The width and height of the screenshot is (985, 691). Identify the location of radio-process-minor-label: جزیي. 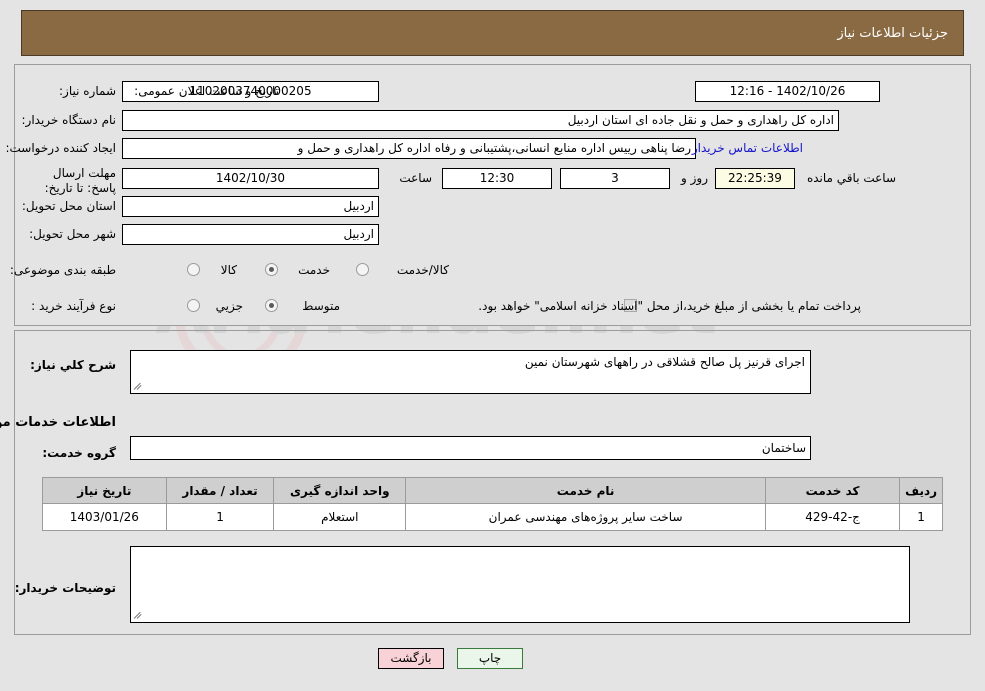
(229, 306).